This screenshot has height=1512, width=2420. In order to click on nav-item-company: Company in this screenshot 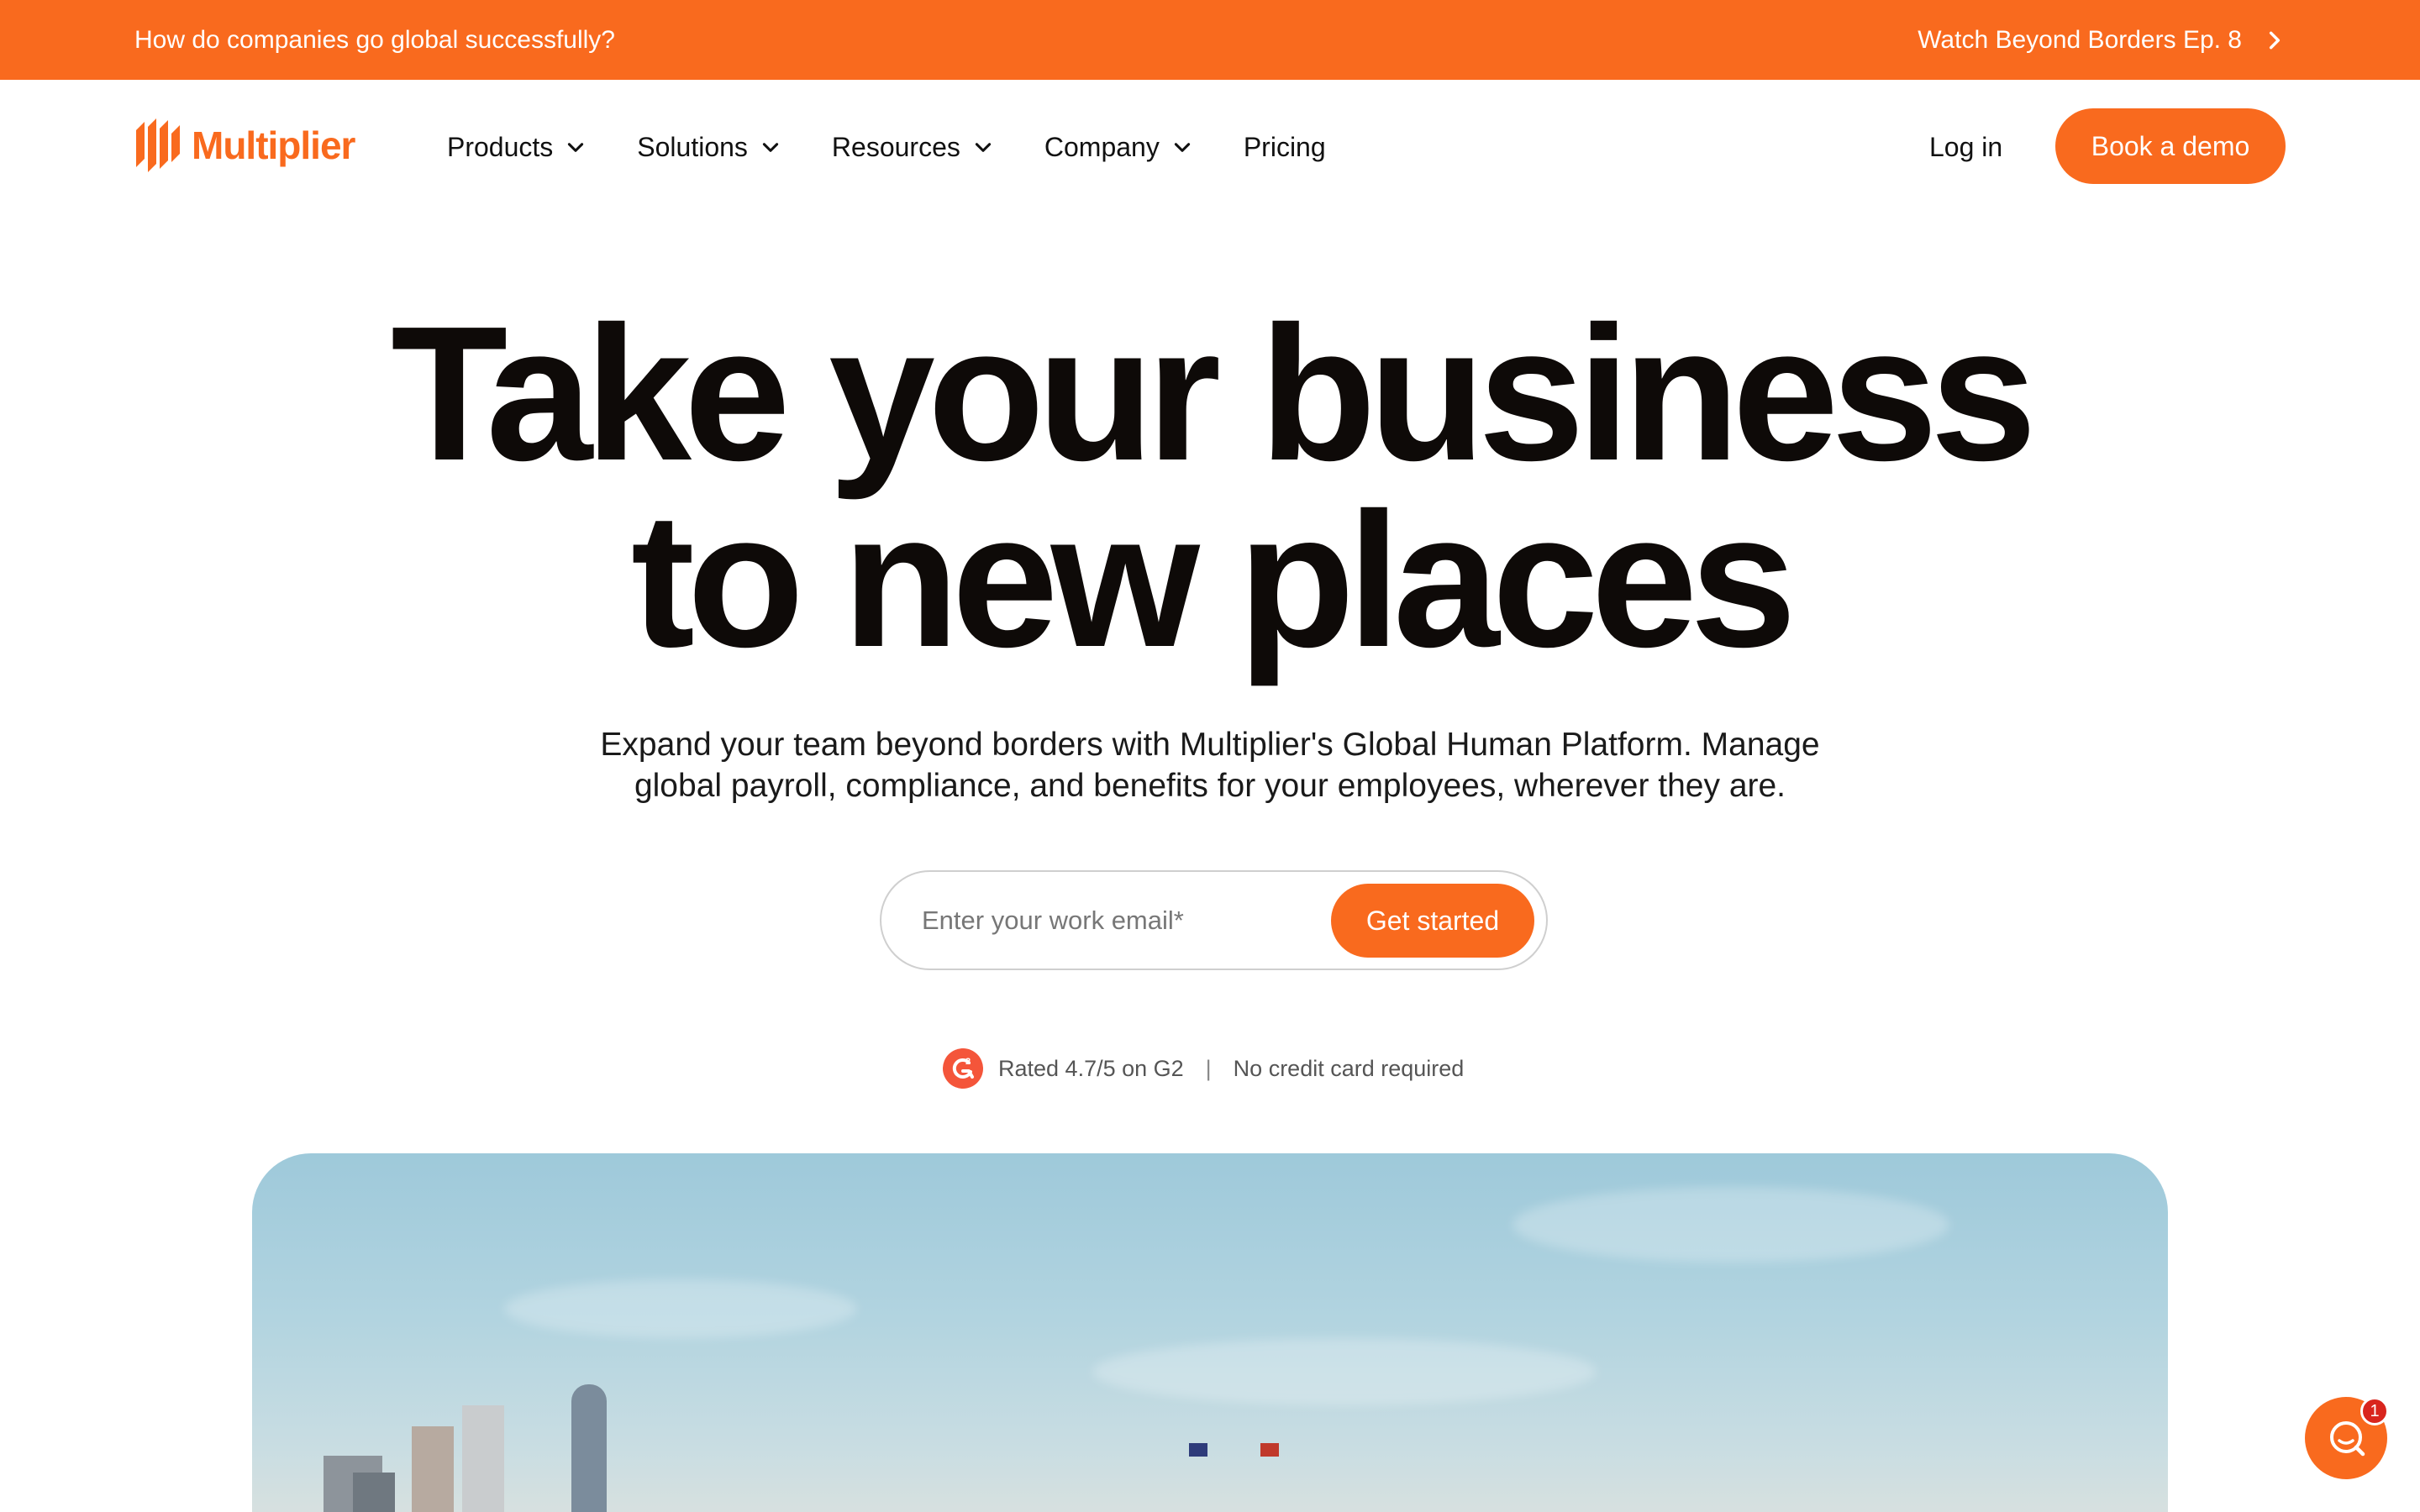, I will do `click(1118, 147)`.